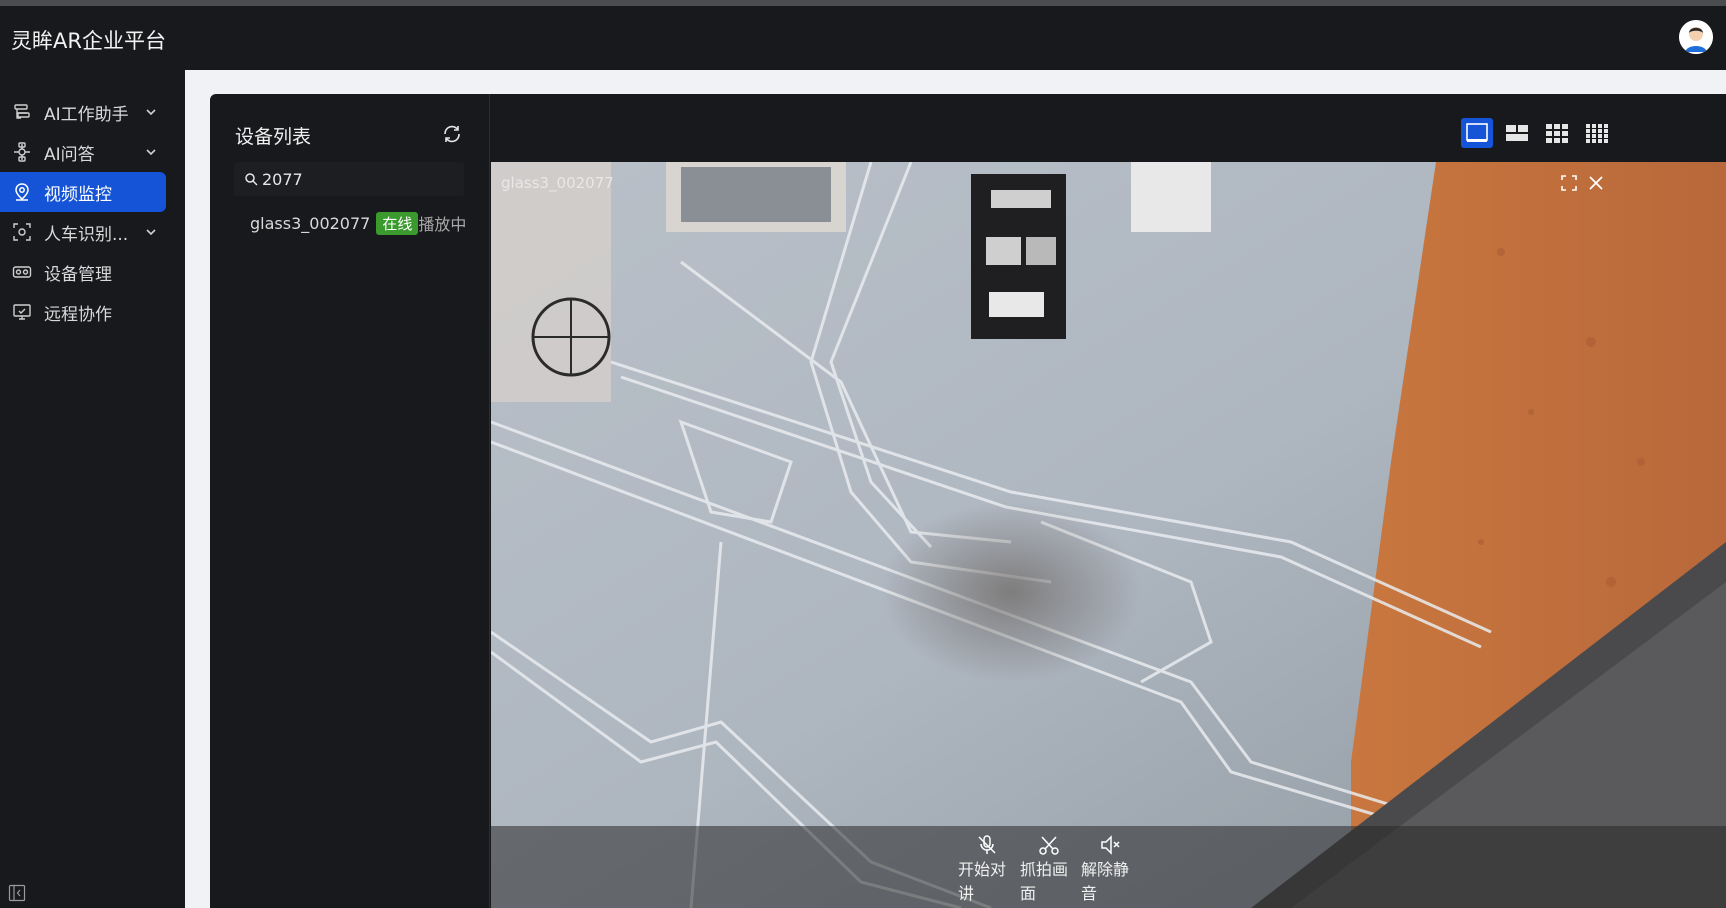 The image size is (1726, 908). I want to click on layout-sixteen-icon, so click(1597, 133).